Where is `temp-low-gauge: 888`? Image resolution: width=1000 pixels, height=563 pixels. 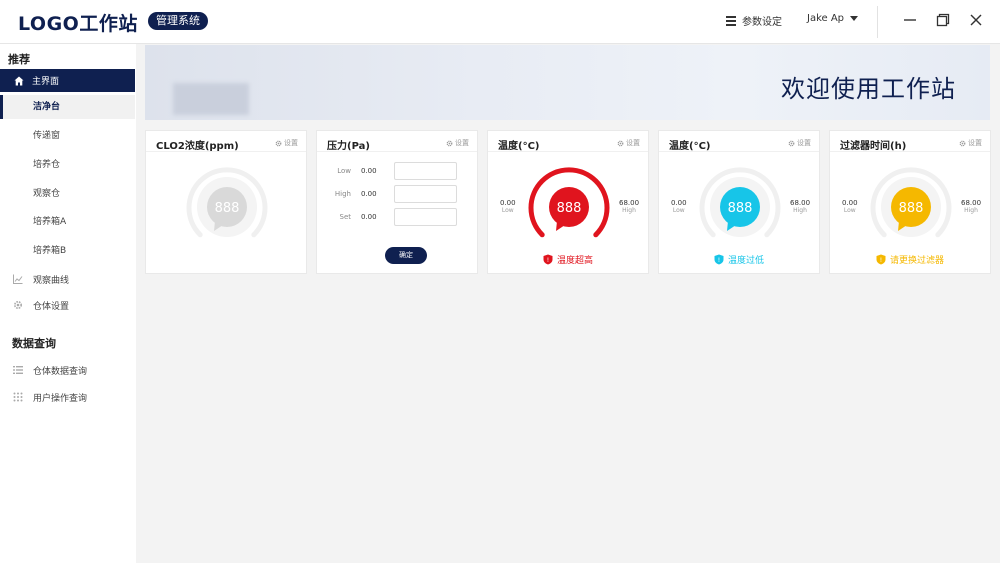
temp-low-gauge: 888 is located at coordinates (740, 202).